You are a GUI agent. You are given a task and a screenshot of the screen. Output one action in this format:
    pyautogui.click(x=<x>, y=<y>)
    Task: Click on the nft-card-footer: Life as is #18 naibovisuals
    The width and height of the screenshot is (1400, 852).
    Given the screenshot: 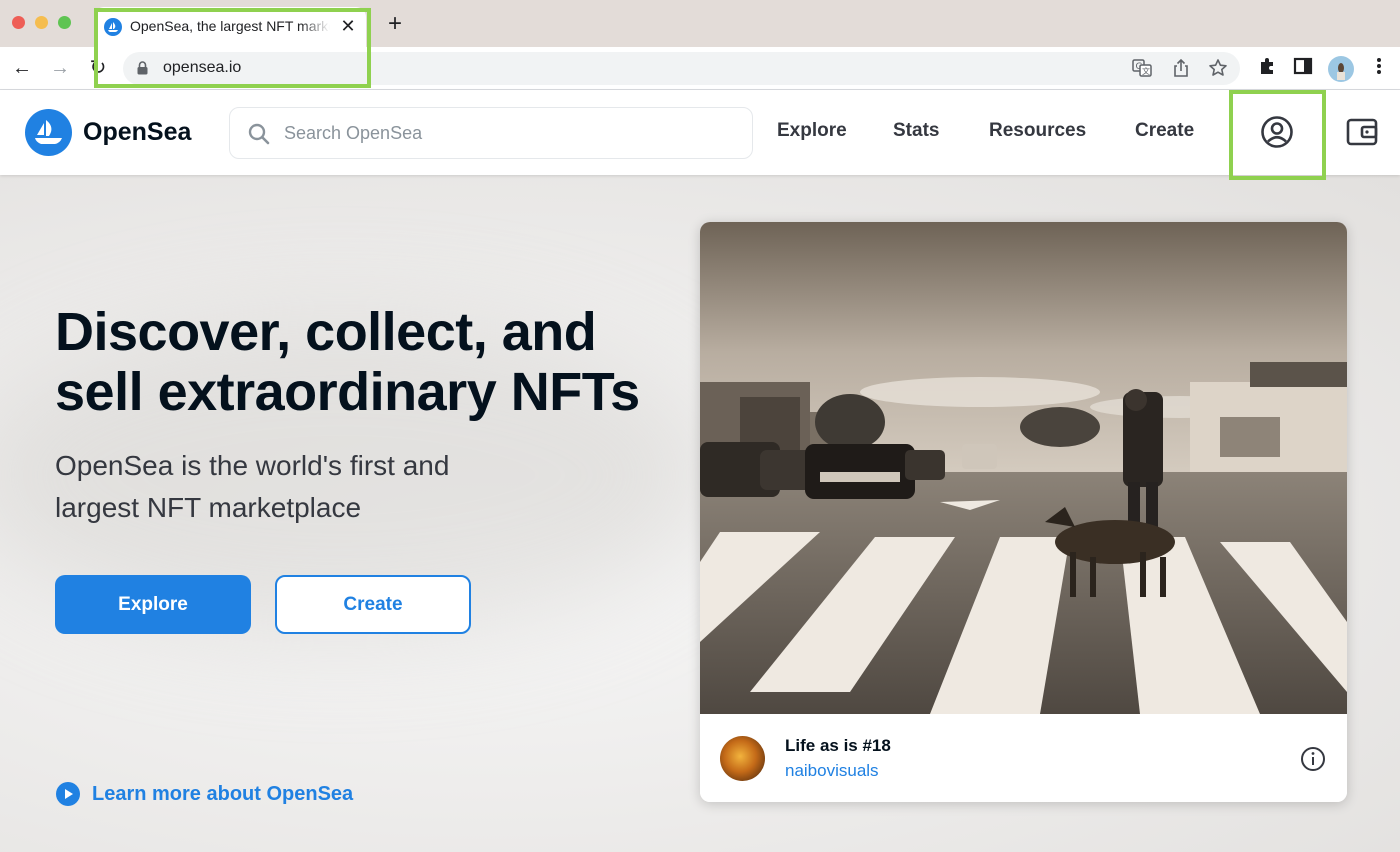 What is the action you would take?
    pyautogui.click(x=1023, y=758)
    